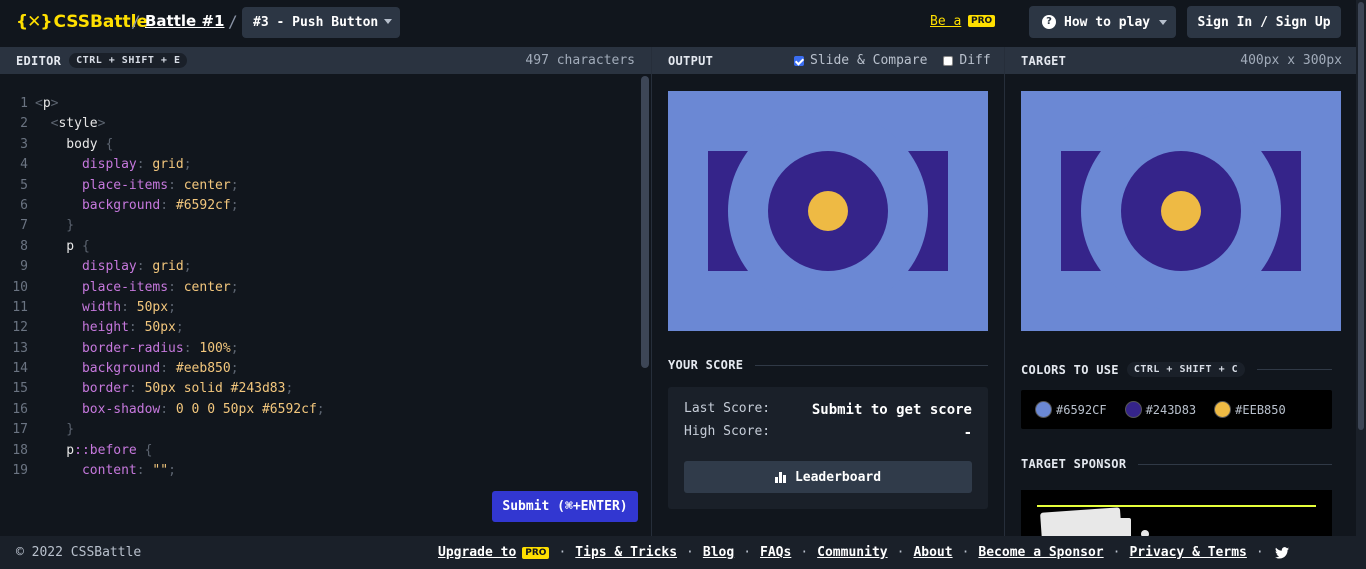 This screenshot has width=1366, height=569. I want to click on upgrade-link: Upgrade to, so click(477, 552).